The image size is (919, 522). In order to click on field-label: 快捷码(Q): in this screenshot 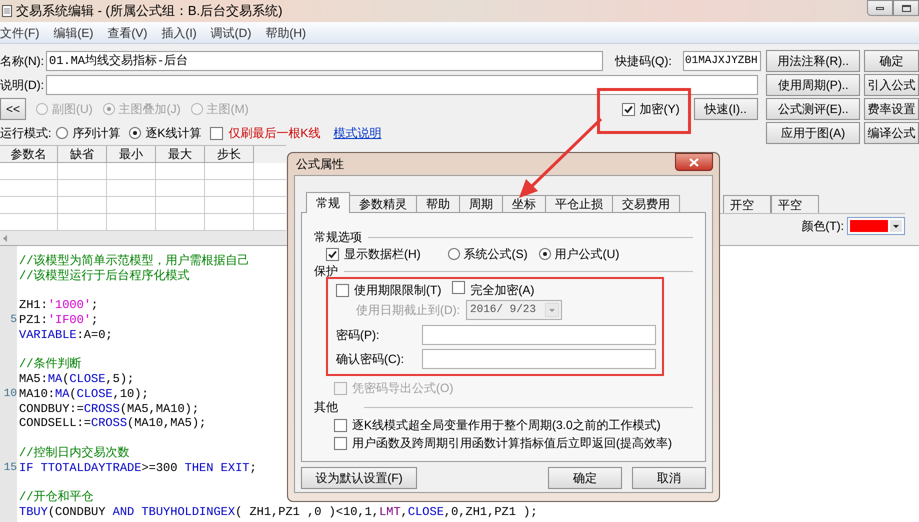, I will do `click(644, 61)`.